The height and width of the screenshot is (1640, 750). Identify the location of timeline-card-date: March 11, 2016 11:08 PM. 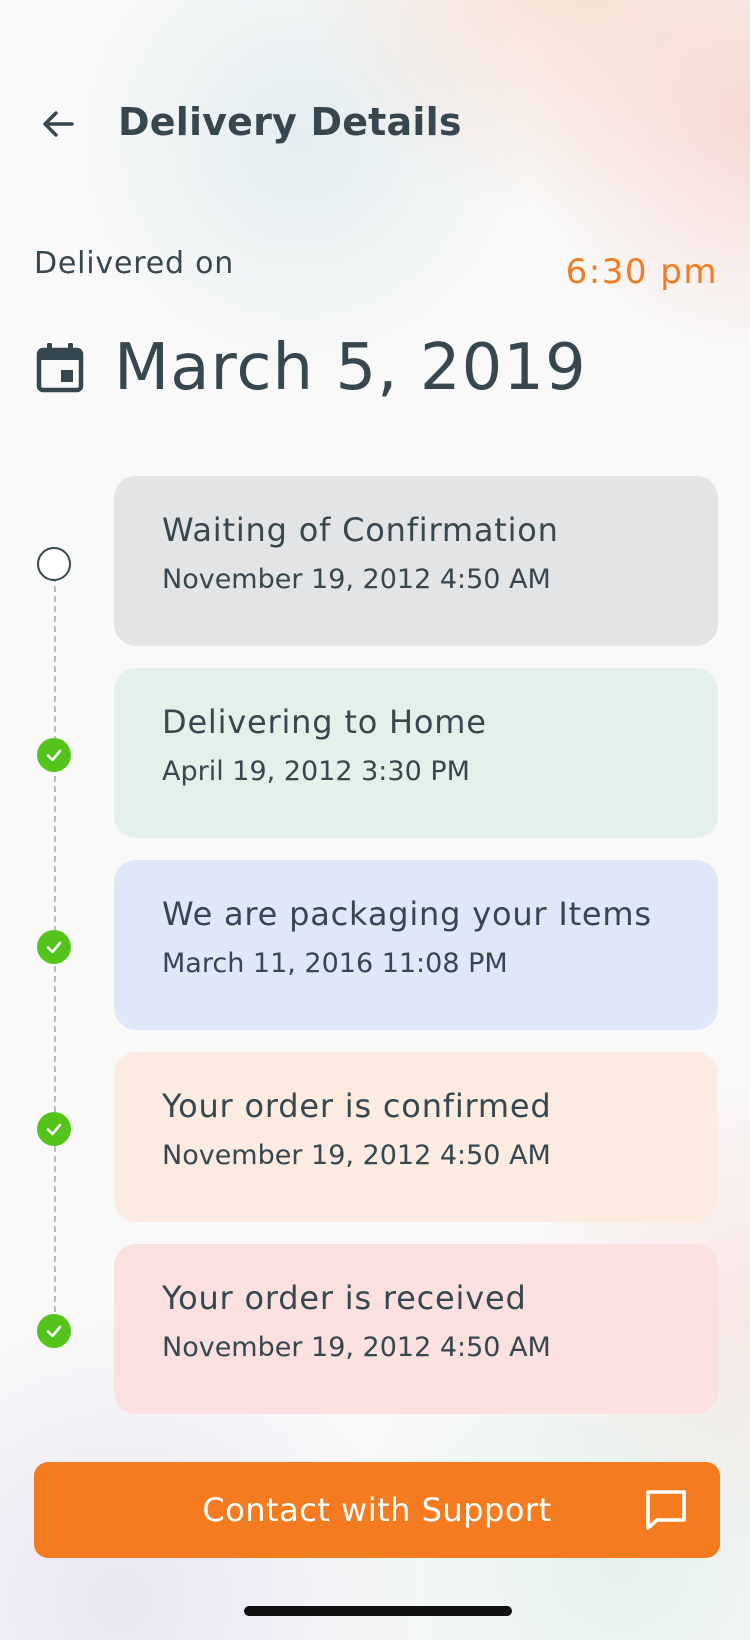
(335, 963).